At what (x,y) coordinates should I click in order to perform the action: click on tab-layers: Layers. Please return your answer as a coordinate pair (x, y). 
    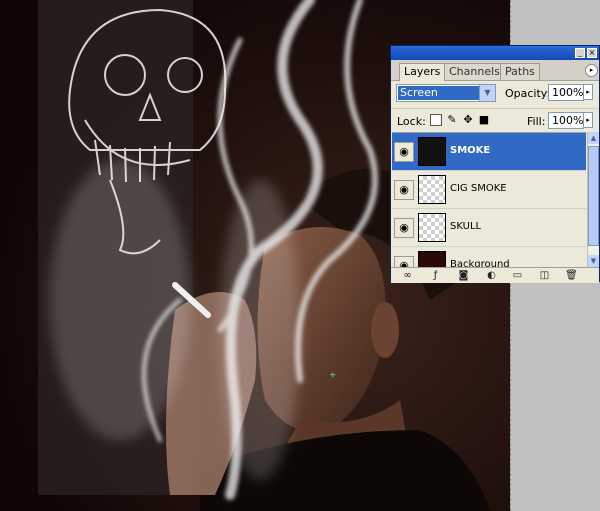
    Looking at the image, I should click on (422, 72).